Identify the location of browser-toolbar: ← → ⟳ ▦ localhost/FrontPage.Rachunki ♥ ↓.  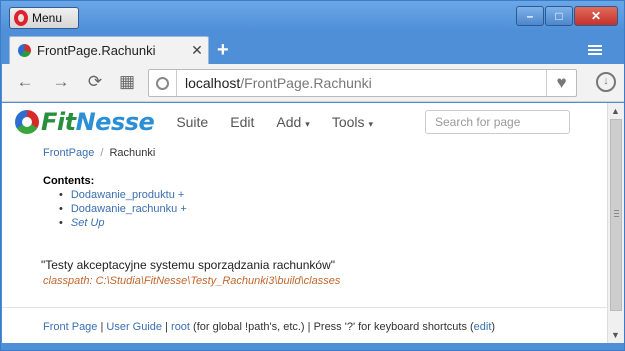
(313, 83).